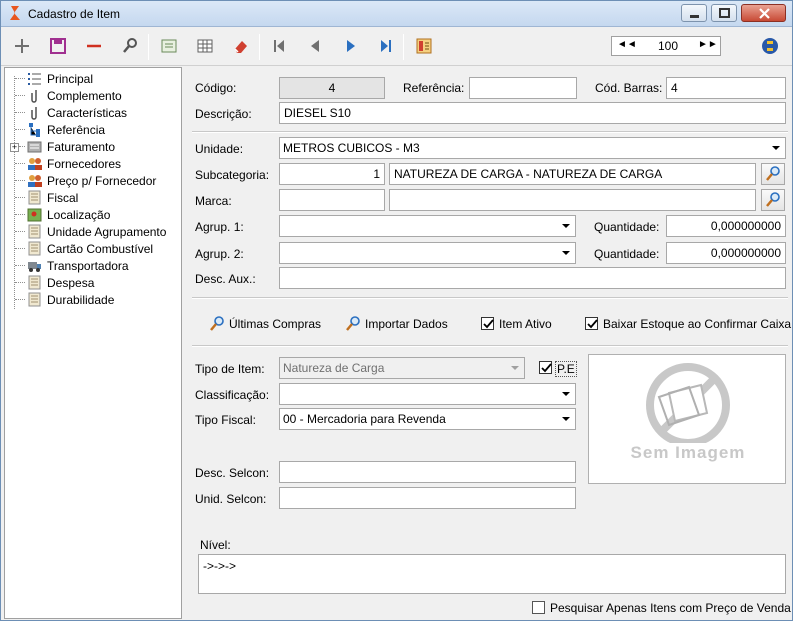 The width and height of the screenshot is (793, 621). What do you see at coordinates (629, 88) in the screenshot?
I see `cod-barras-label: Cód. Barras:` at bounding box center [629, 88].